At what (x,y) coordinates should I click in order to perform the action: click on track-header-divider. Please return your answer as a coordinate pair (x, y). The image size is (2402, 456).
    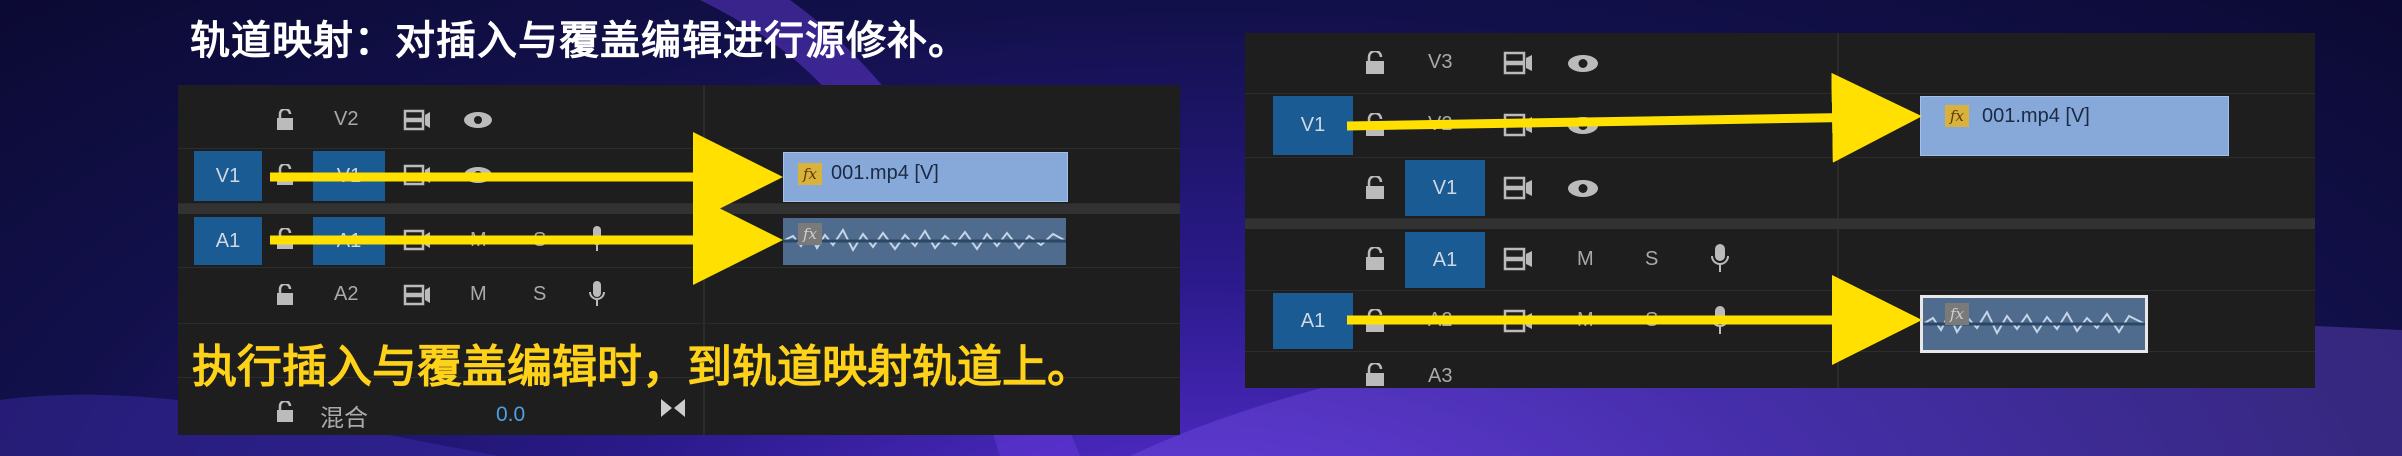
    Looking at the image, I should click on (1838, 210).